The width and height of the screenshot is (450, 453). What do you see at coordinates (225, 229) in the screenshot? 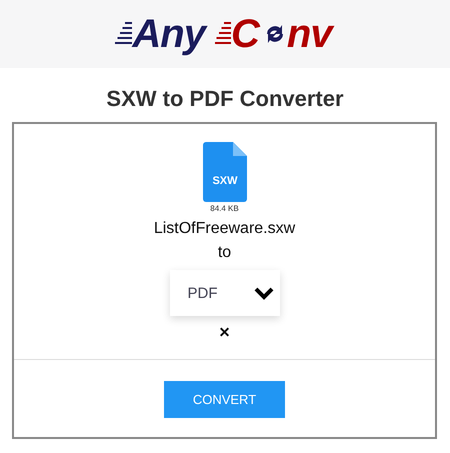
I see `file-name: ListOfFreeware.sxw` at bounding box center [225, 229].